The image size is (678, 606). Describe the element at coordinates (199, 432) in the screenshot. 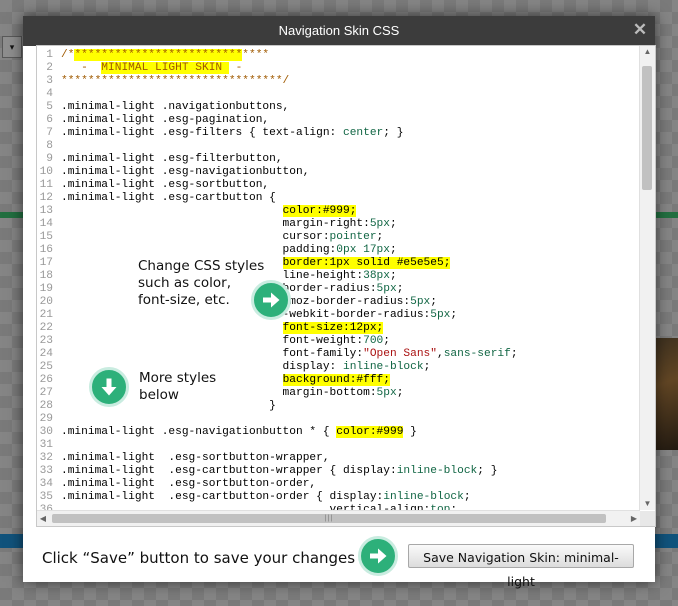

I see `code-token: .minimal-light .esg-navigationbutton * {` at that location.